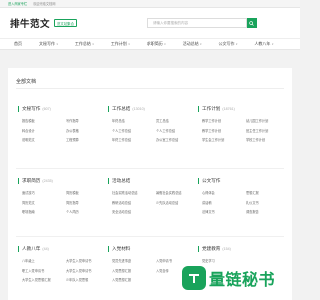 This screenshot has height=300, width=320. I want to click on nav-item: 文秘写作 ▾, so click(48, 44).